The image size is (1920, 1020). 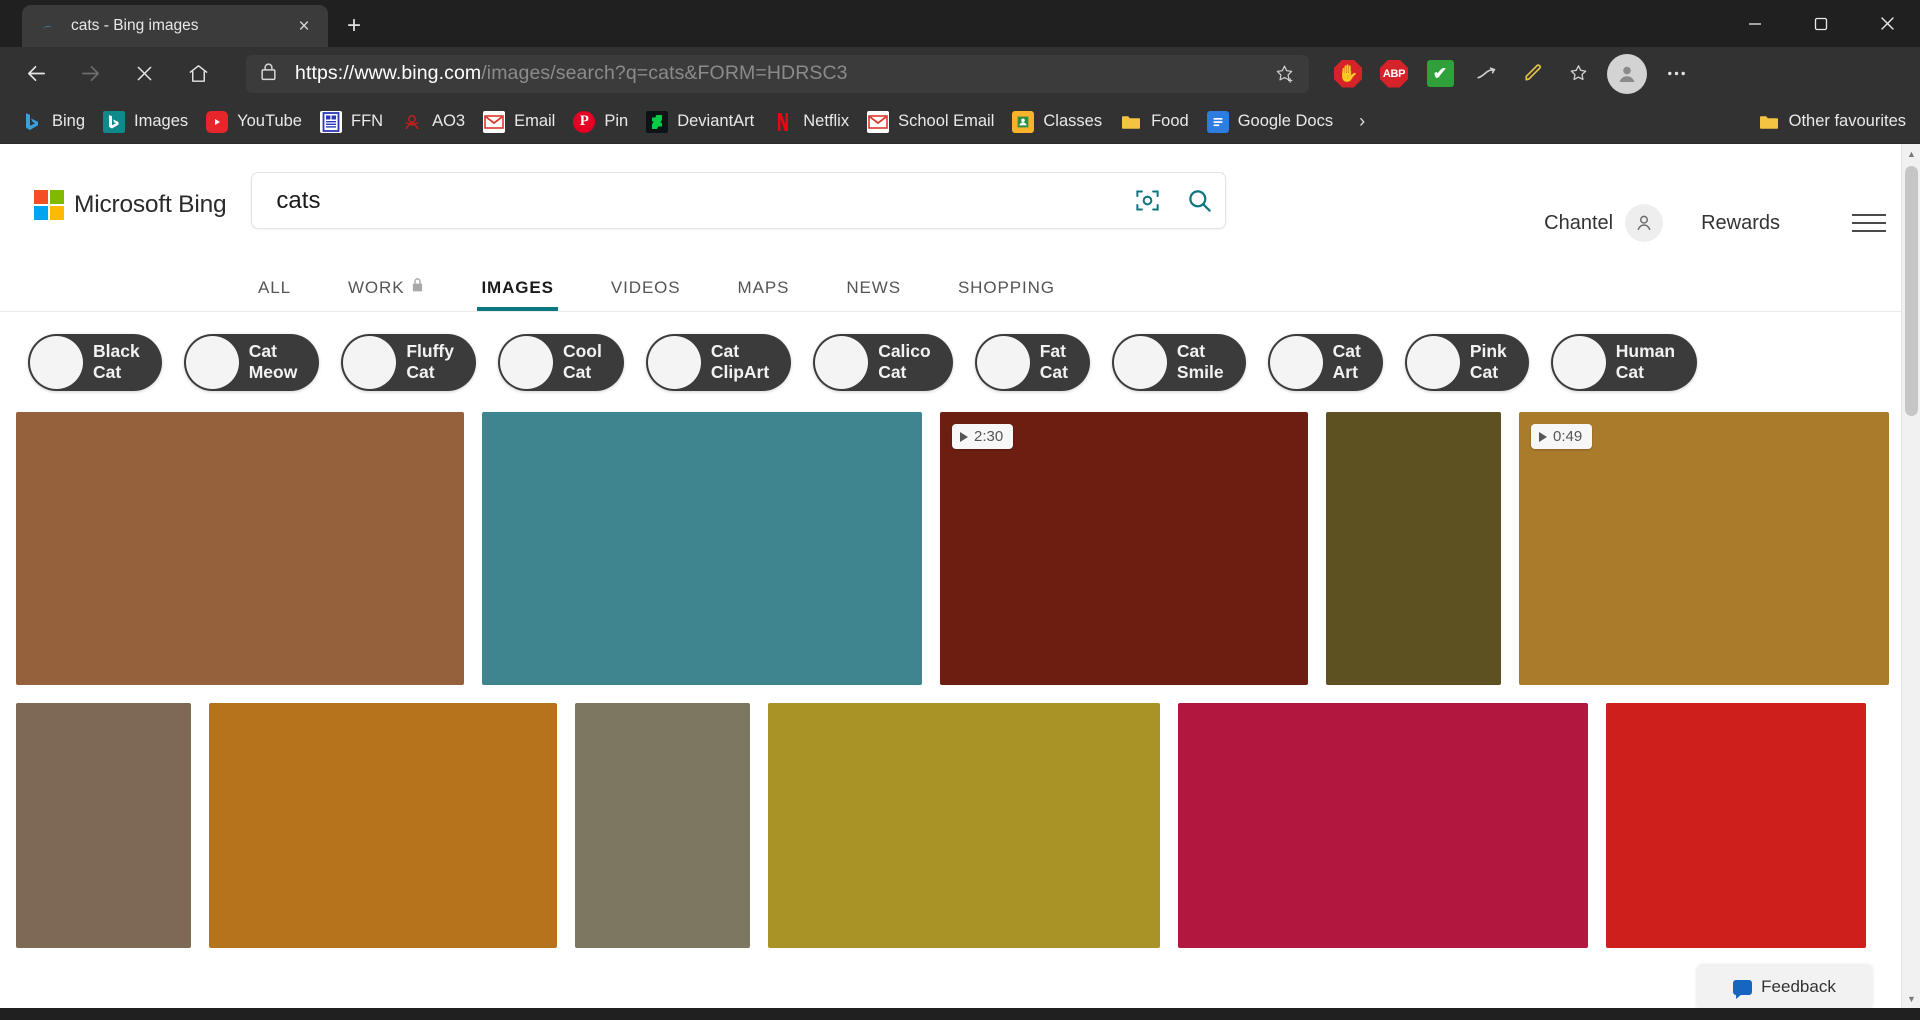 I want to click on tab-label: VIDEOS, so click(x=645, y=287).